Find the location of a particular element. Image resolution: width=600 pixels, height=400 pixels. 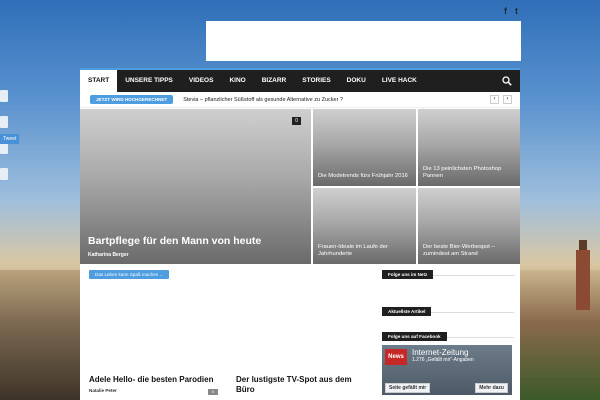

nav-item-bizarr: BIZARR is located at coordinates (274, 81).